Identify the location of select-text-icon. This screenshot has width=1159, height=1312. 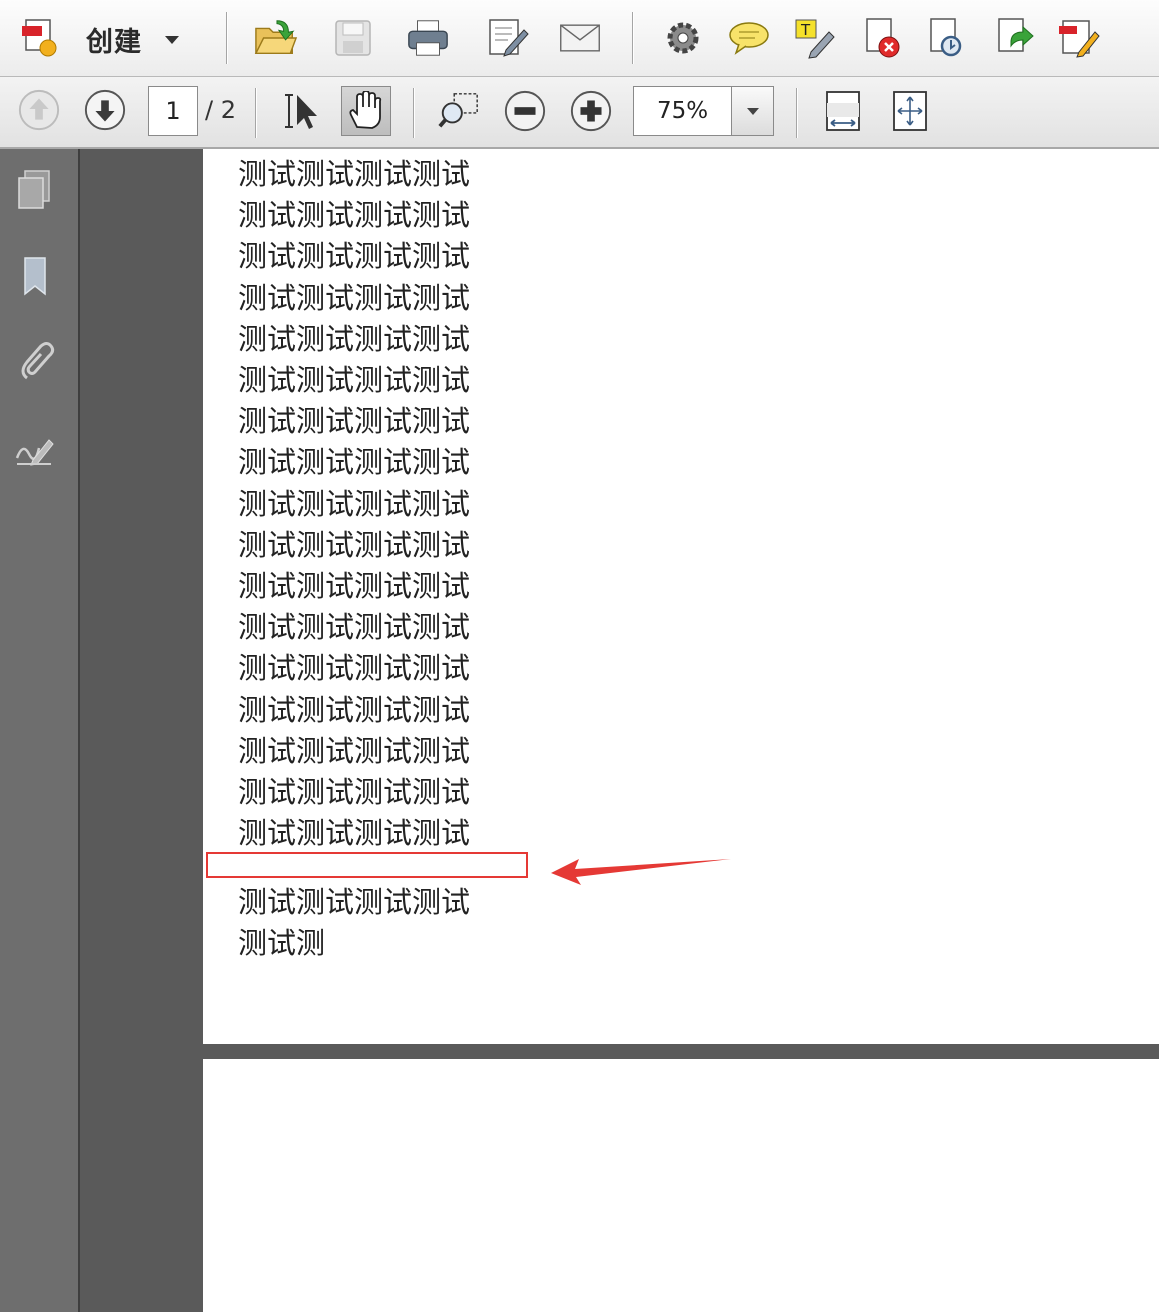
(301, 111).